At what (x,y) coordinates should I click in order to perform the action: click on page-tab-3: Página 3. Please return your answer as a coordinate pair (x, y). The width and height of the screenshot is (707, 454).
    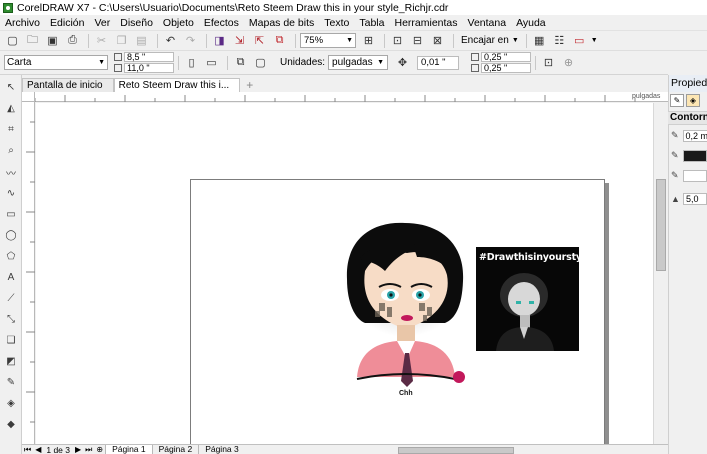
    Looking at the image, I should click on (221, 449).